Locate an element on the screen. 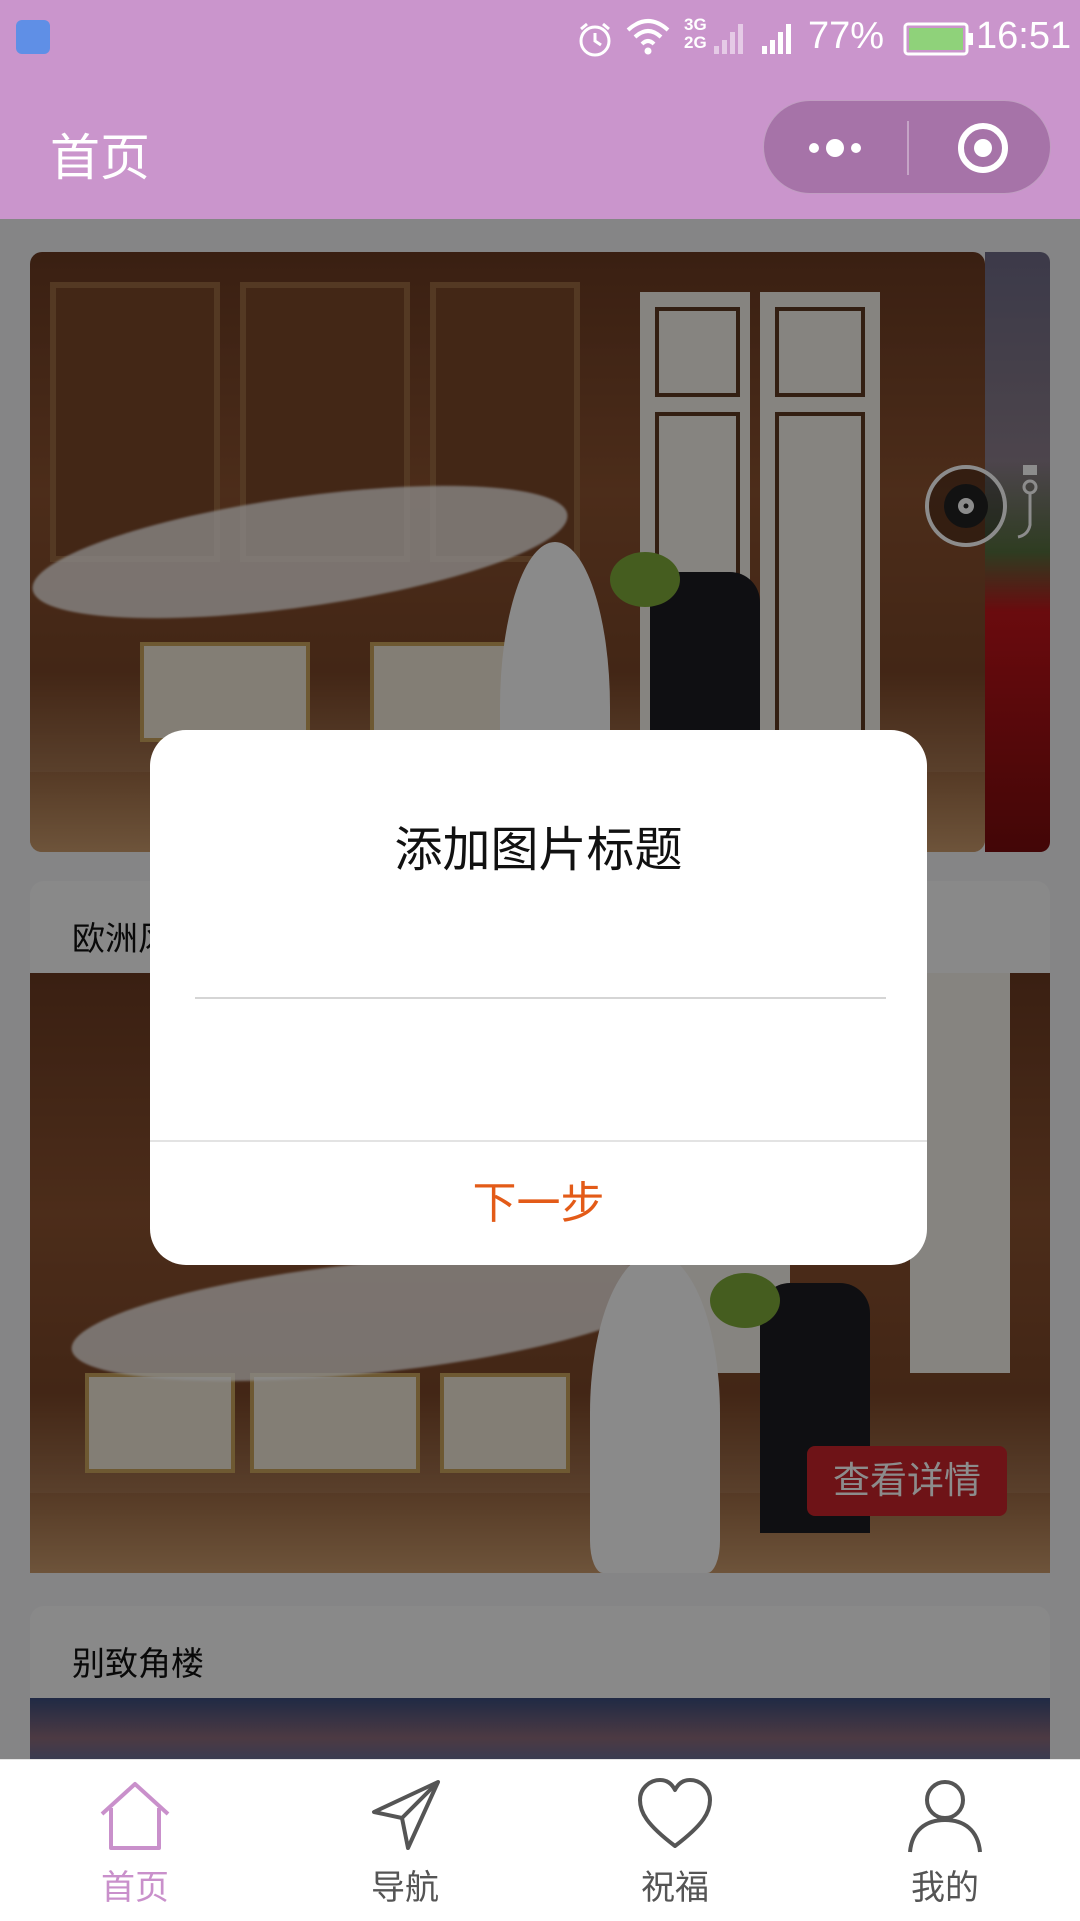  capsule-divider is located at coordinates (908, 148).